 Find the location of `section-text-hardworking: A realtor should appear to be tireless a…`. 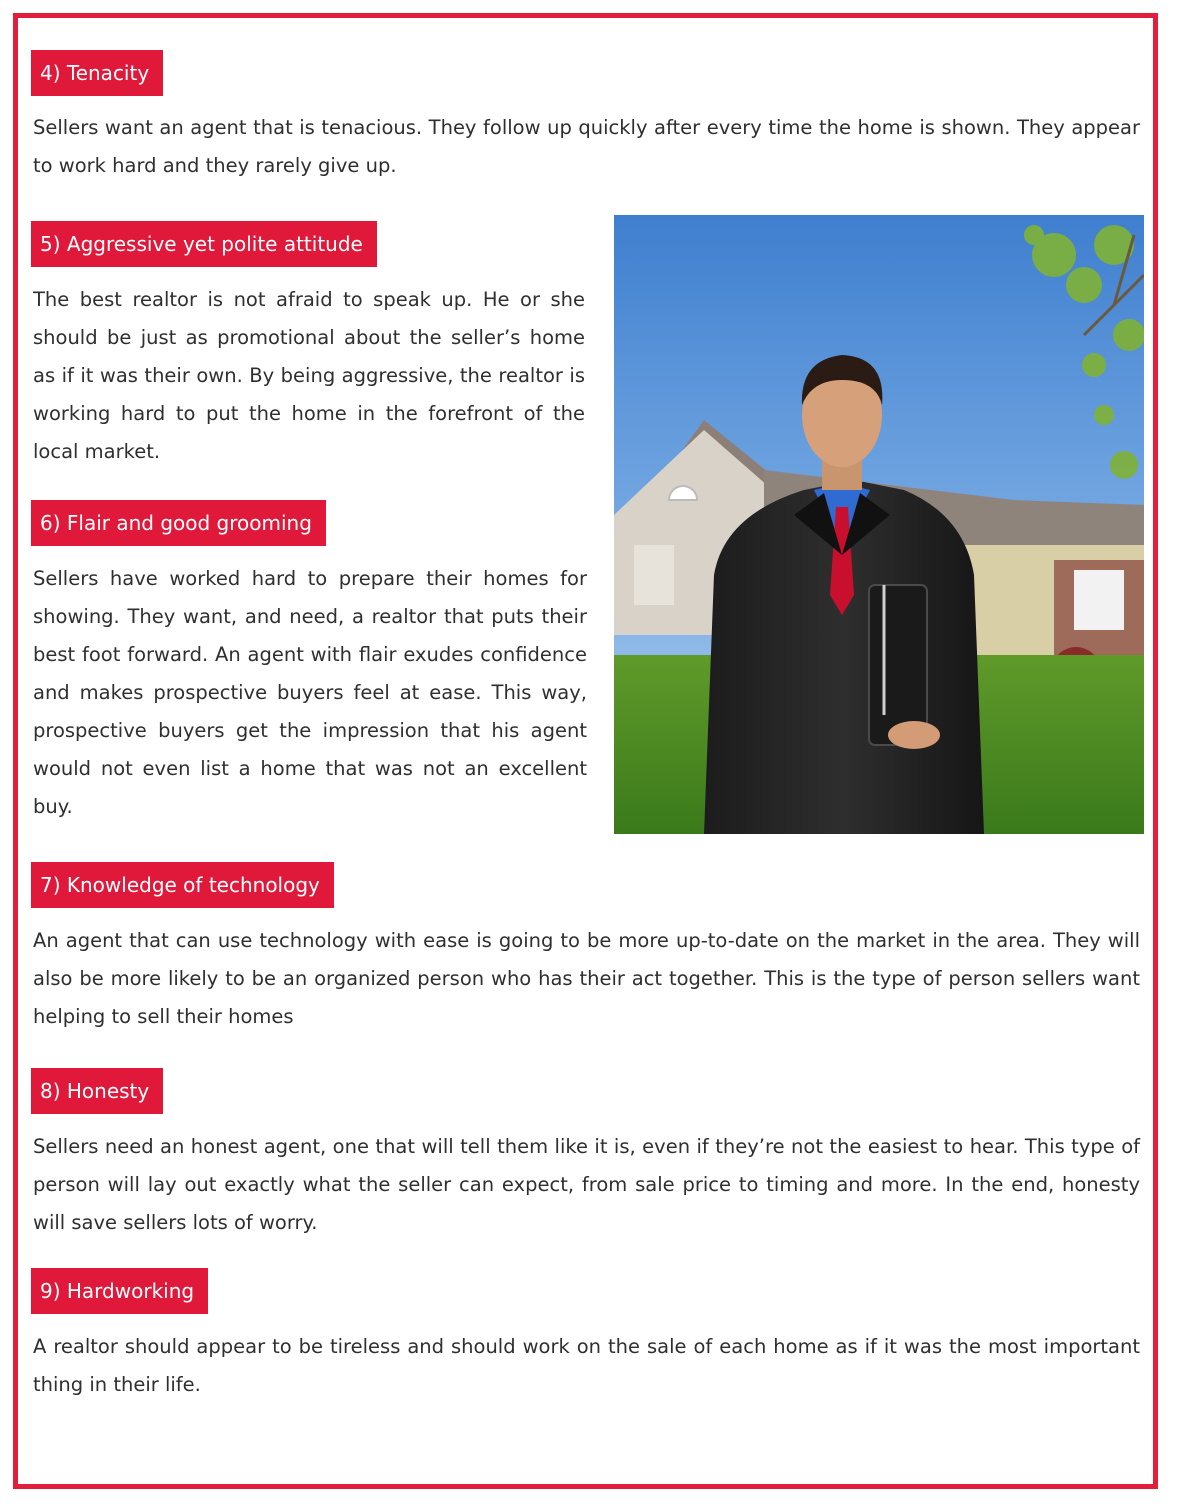

section-text-hardworking: A realtor should appear to be tireless a… is located at coordinates (586, 1365).